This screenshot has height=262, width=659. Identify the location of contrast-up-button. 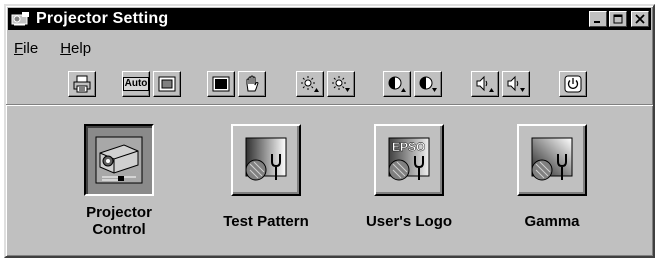
(397, 84).